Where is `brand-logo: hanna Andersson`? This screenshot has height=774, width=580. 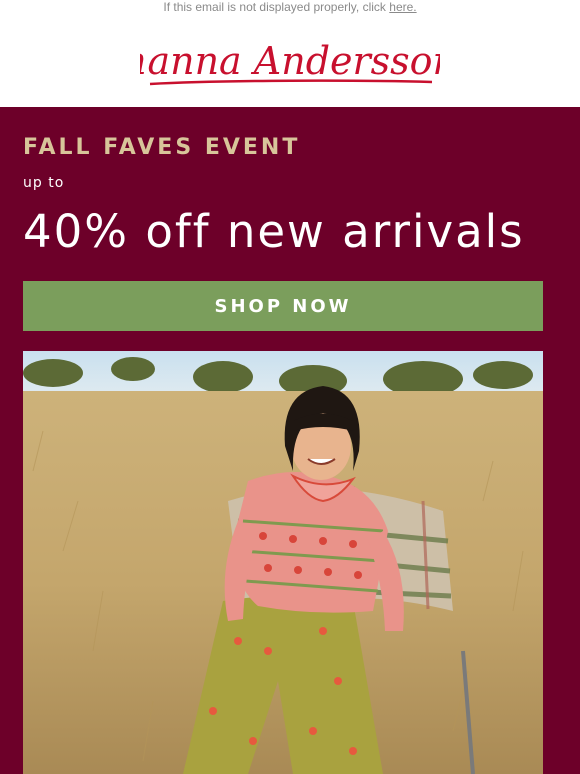 brand-logo: hanna Andersson is located at coordinates (290, 62).